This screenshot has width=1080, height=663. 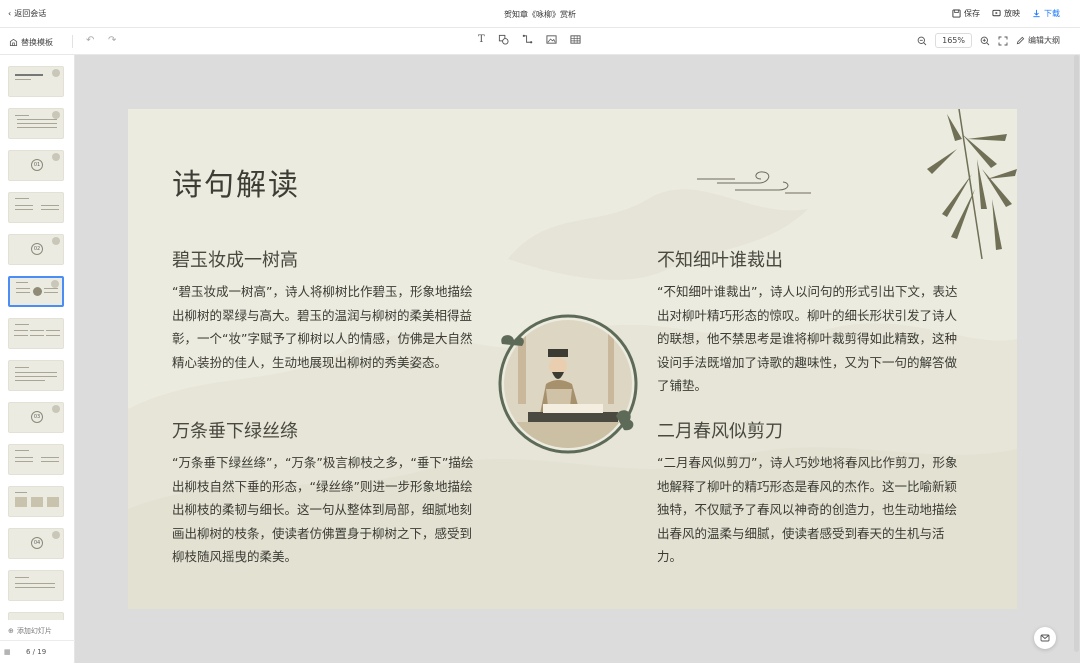 I want to click on download-icon, so click(x=1036, y=13).